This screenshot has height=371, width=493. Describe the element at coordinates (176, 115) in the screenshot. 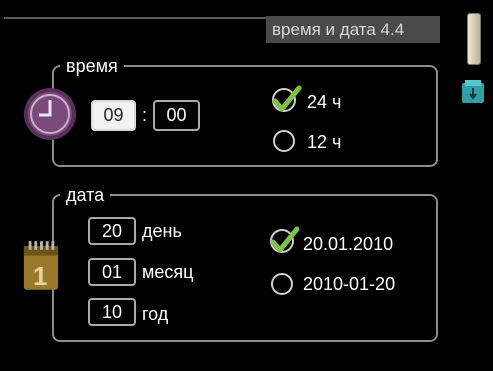

I see `minute-field: 00` at that location.